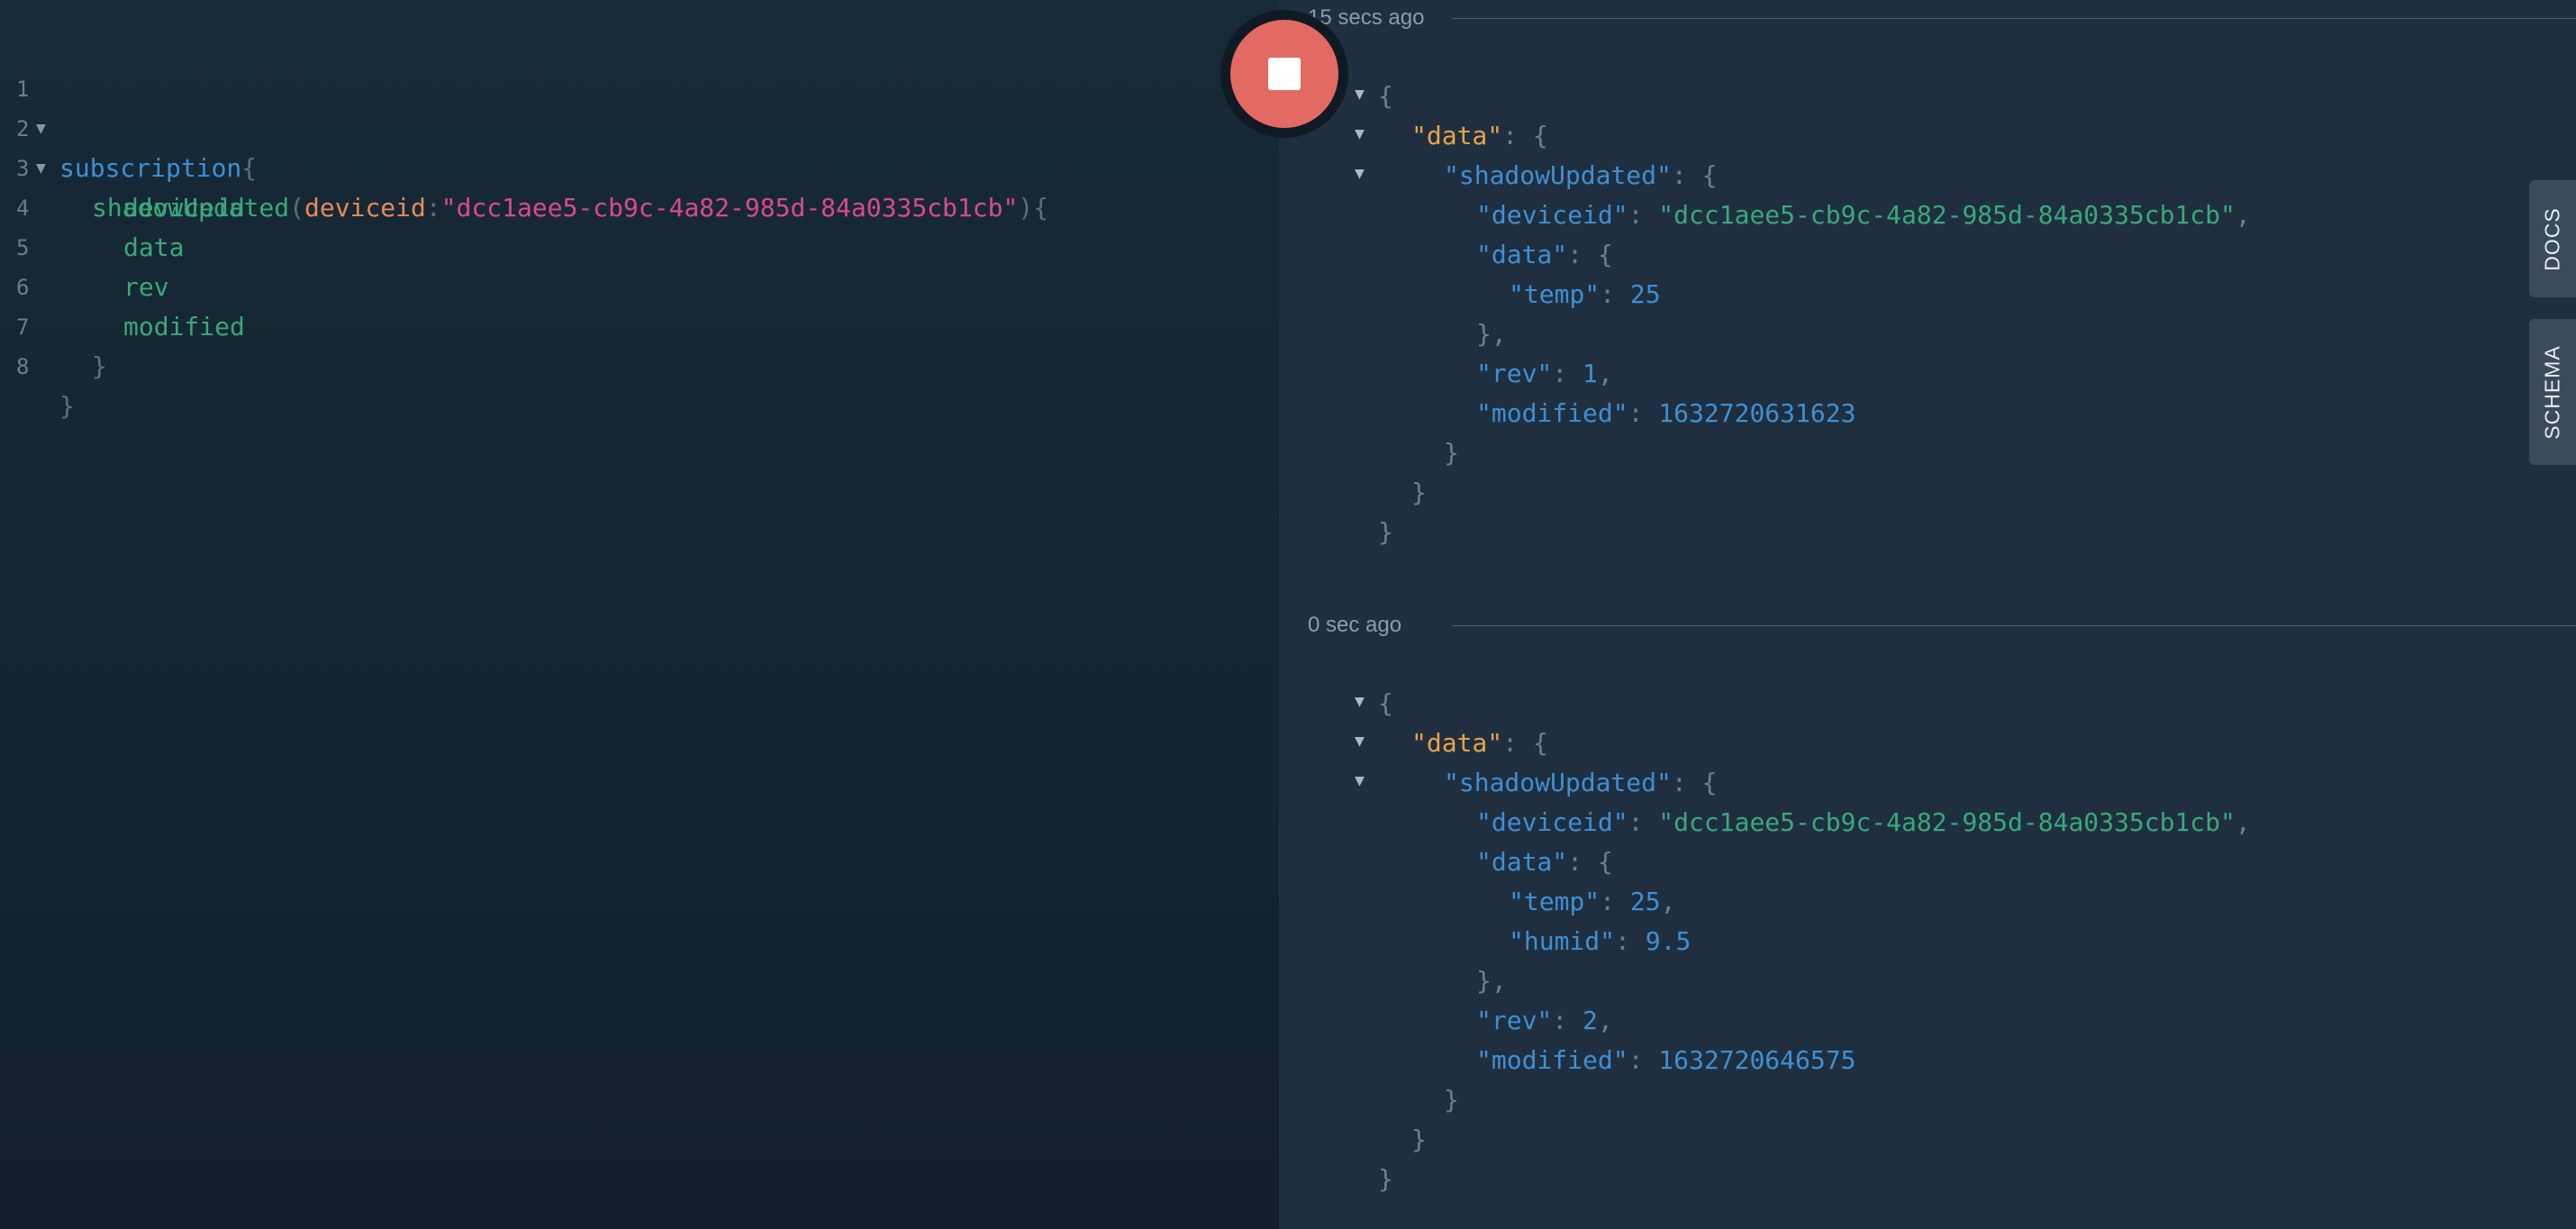  I want to click on json-line: "rev": 2,, so click(1544, 1020).